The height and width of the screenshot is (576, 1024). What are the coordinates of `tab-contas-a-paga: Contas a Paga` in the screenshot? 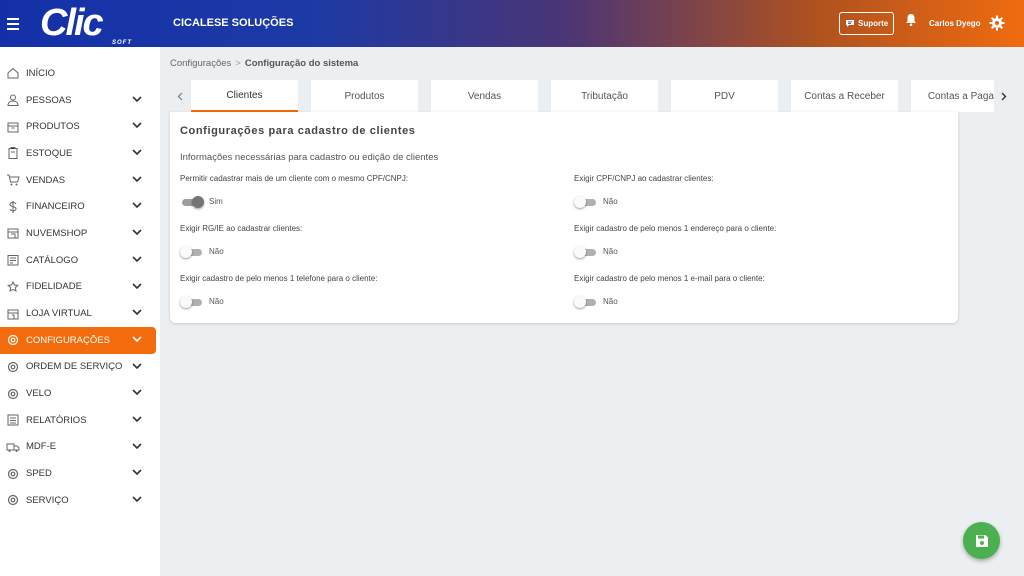 It's located at (952, 96).